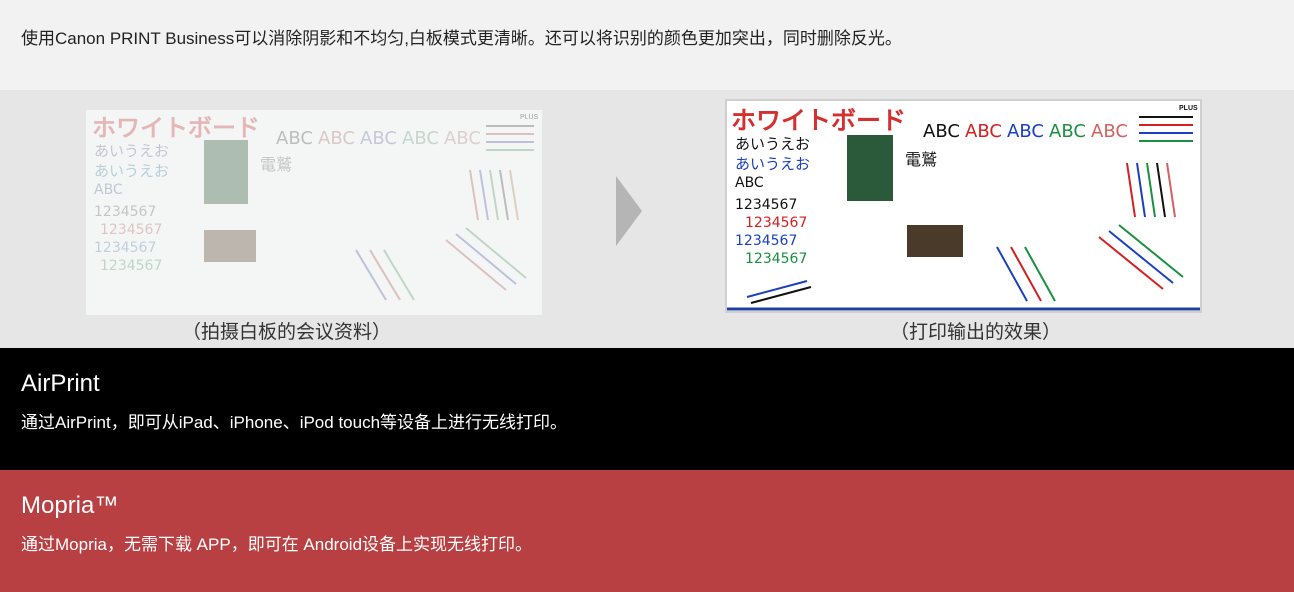 The image size is (1294, 592). What do you see at coordinates (378, 138) in the screenshot?
I see `whiteboard-letters-before-3: ABC` at bounding box center [378, 138].